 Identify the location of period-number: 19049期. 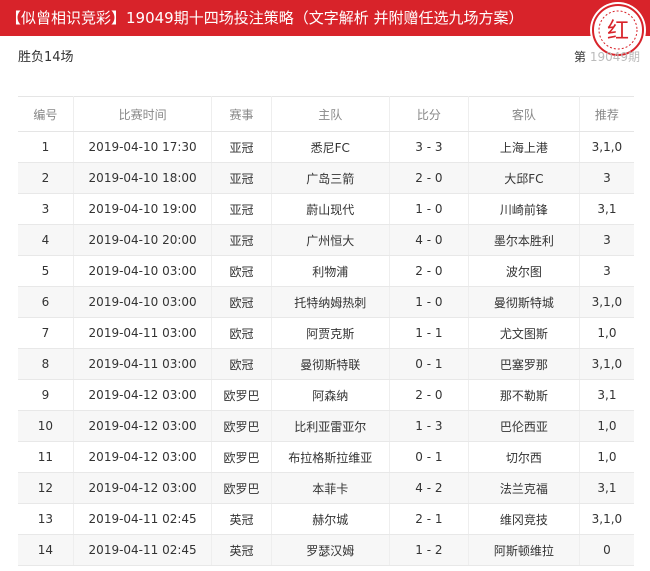
(614, 57).